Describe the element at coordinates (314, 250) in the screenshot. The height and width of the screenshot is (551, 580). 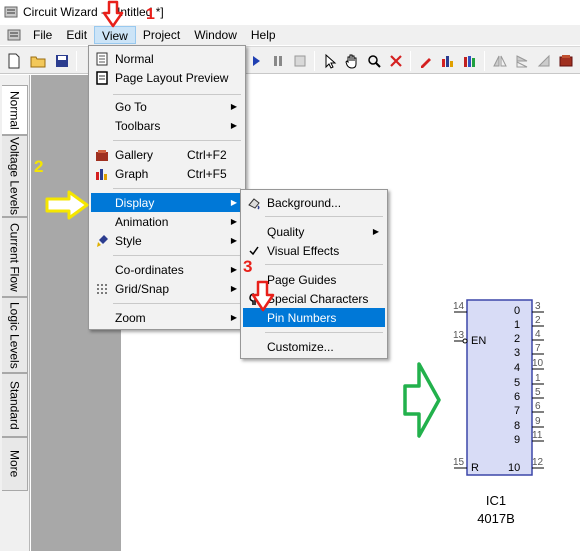
I see `menu-item-visual-effects: Visual Effects` at that location.